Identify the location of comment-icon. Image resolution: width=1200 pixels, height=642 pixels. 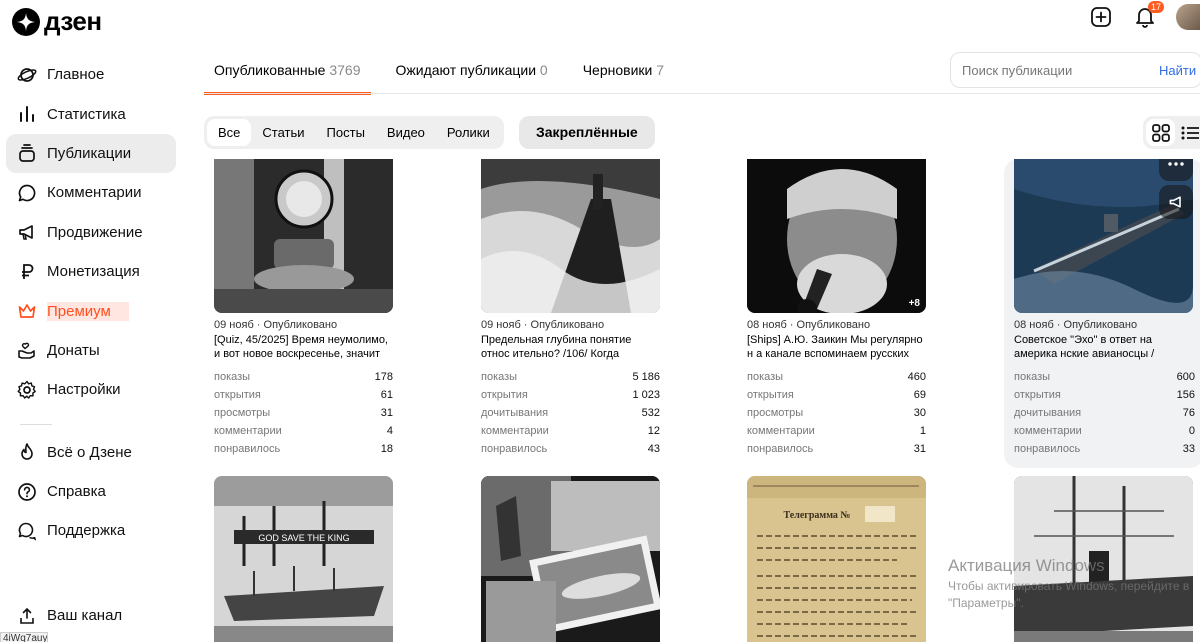
(27, 193).